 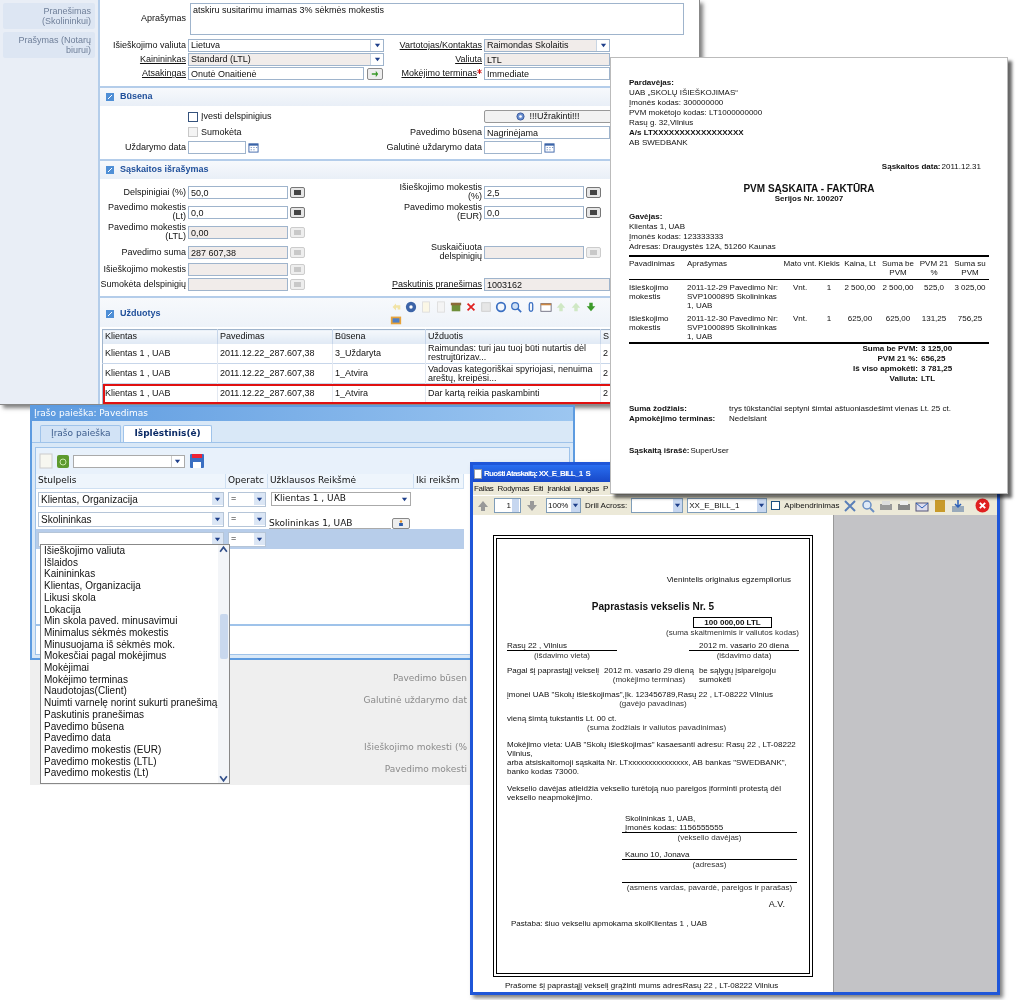 I want to click on dropdown-item: Naudotojas(Client), so click(x=131, y=691).